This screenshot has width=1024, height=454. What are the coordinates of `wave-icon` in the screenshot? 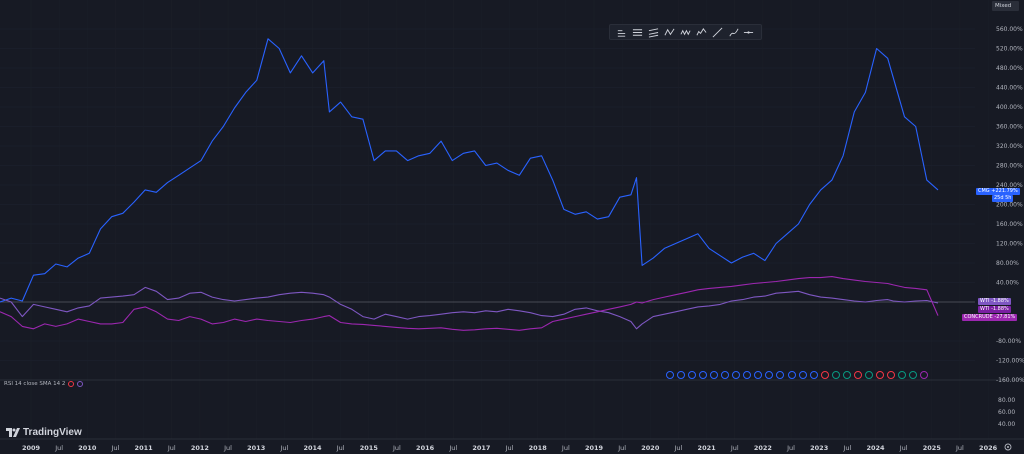 It's located at (670, 32).